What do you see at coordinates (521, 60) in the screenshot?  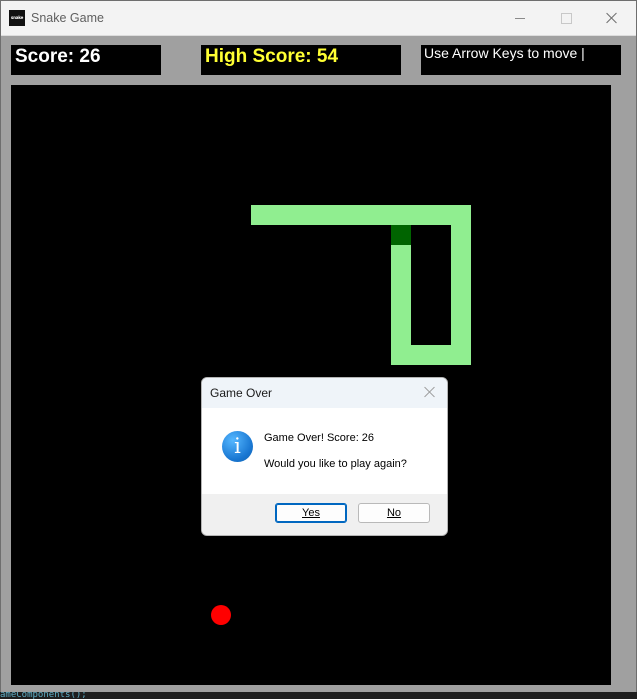 I see `instructions-label: Use Arrow Keys to move |` at bounding box center [521, 60].